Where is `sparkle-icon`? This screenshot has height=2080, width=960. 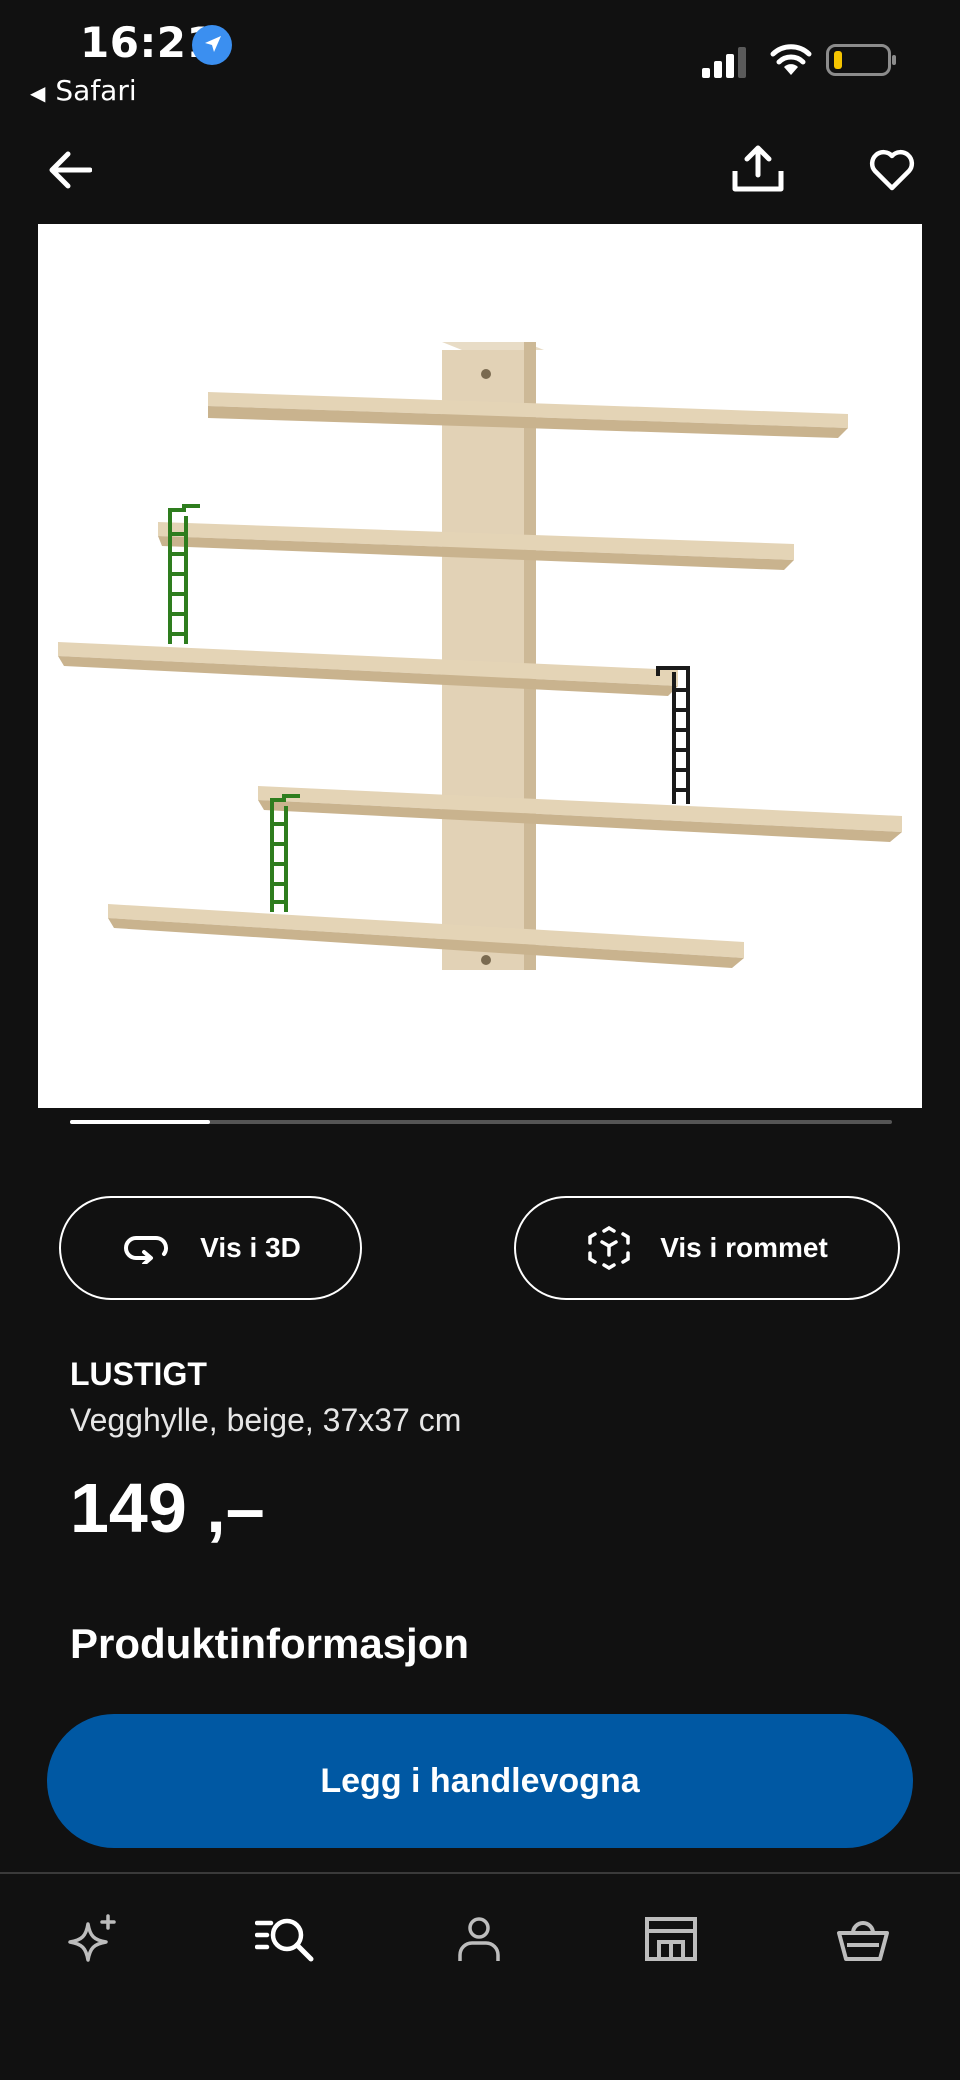 sparkle-icon is located at coordinates (92, 1938).